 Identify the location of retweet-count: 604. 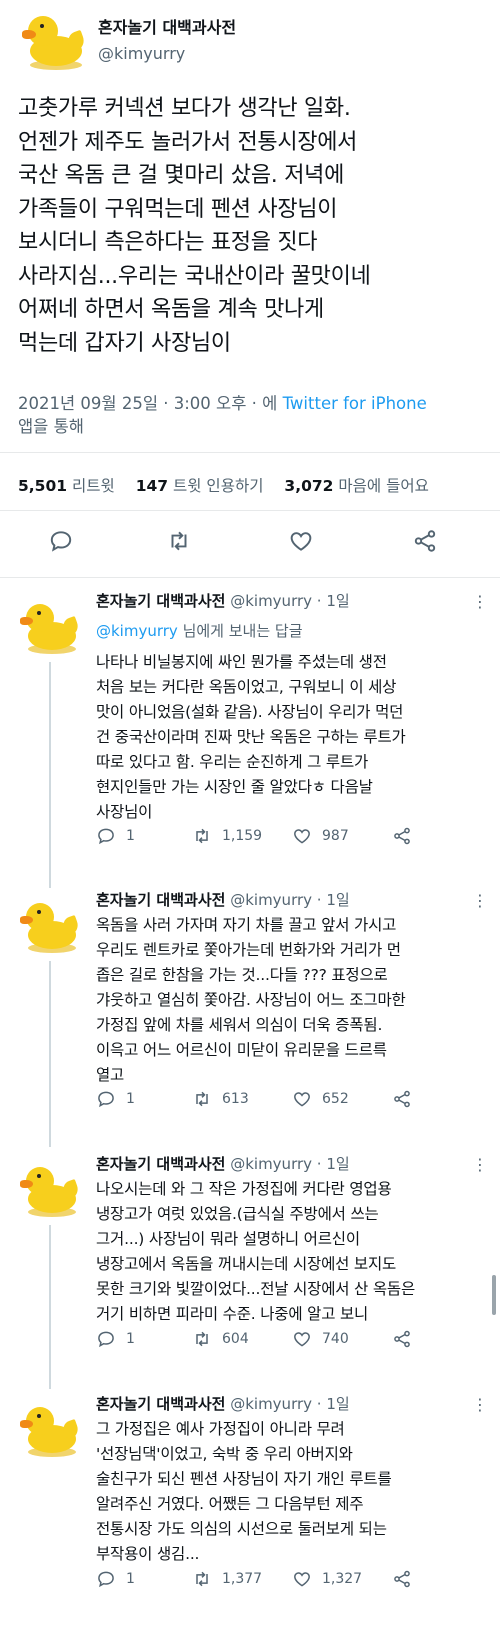
(235, 1339).